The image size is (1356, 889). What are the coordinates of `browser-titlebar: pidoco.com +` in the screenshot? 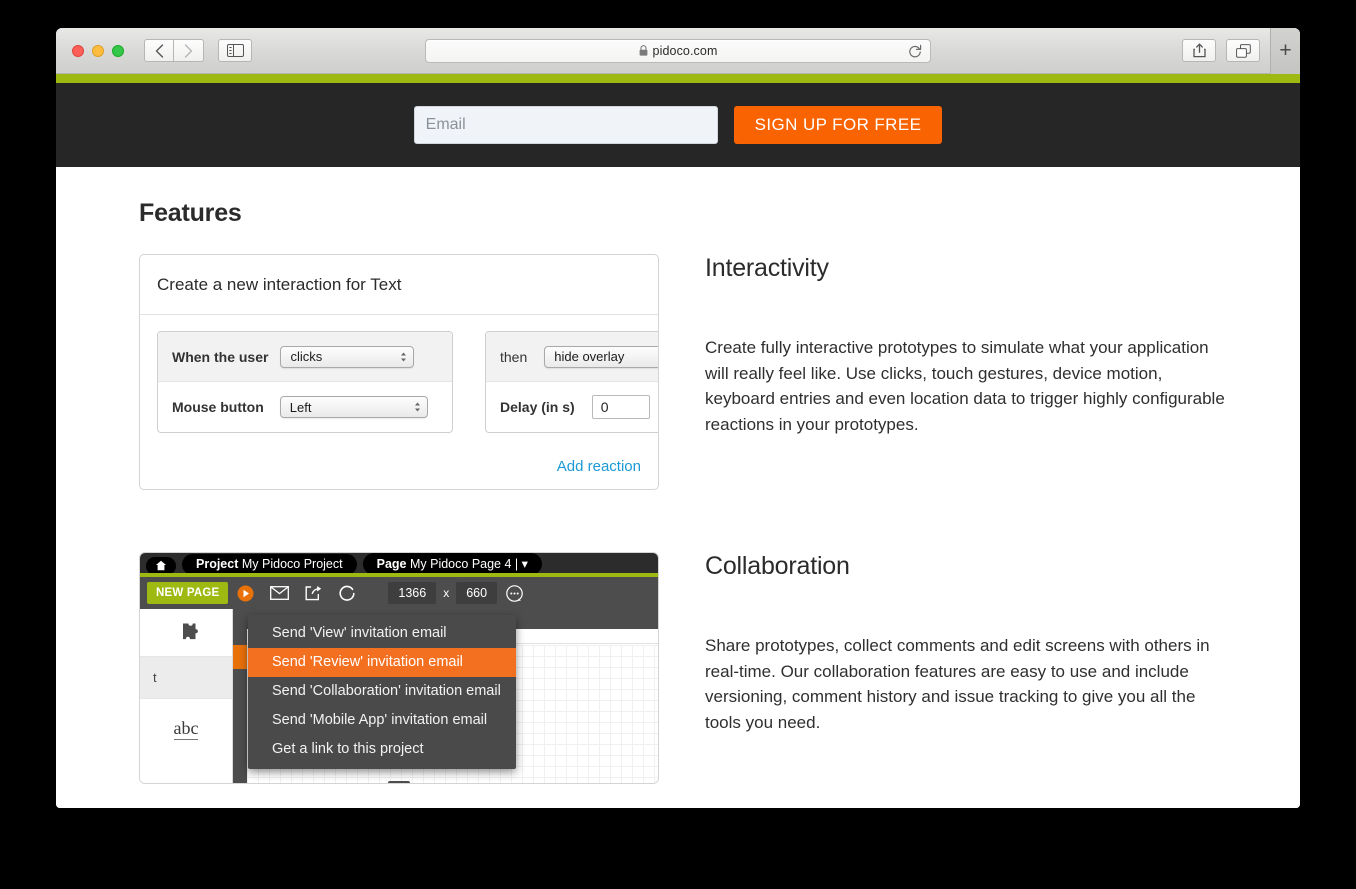 It's located at (678, 51).